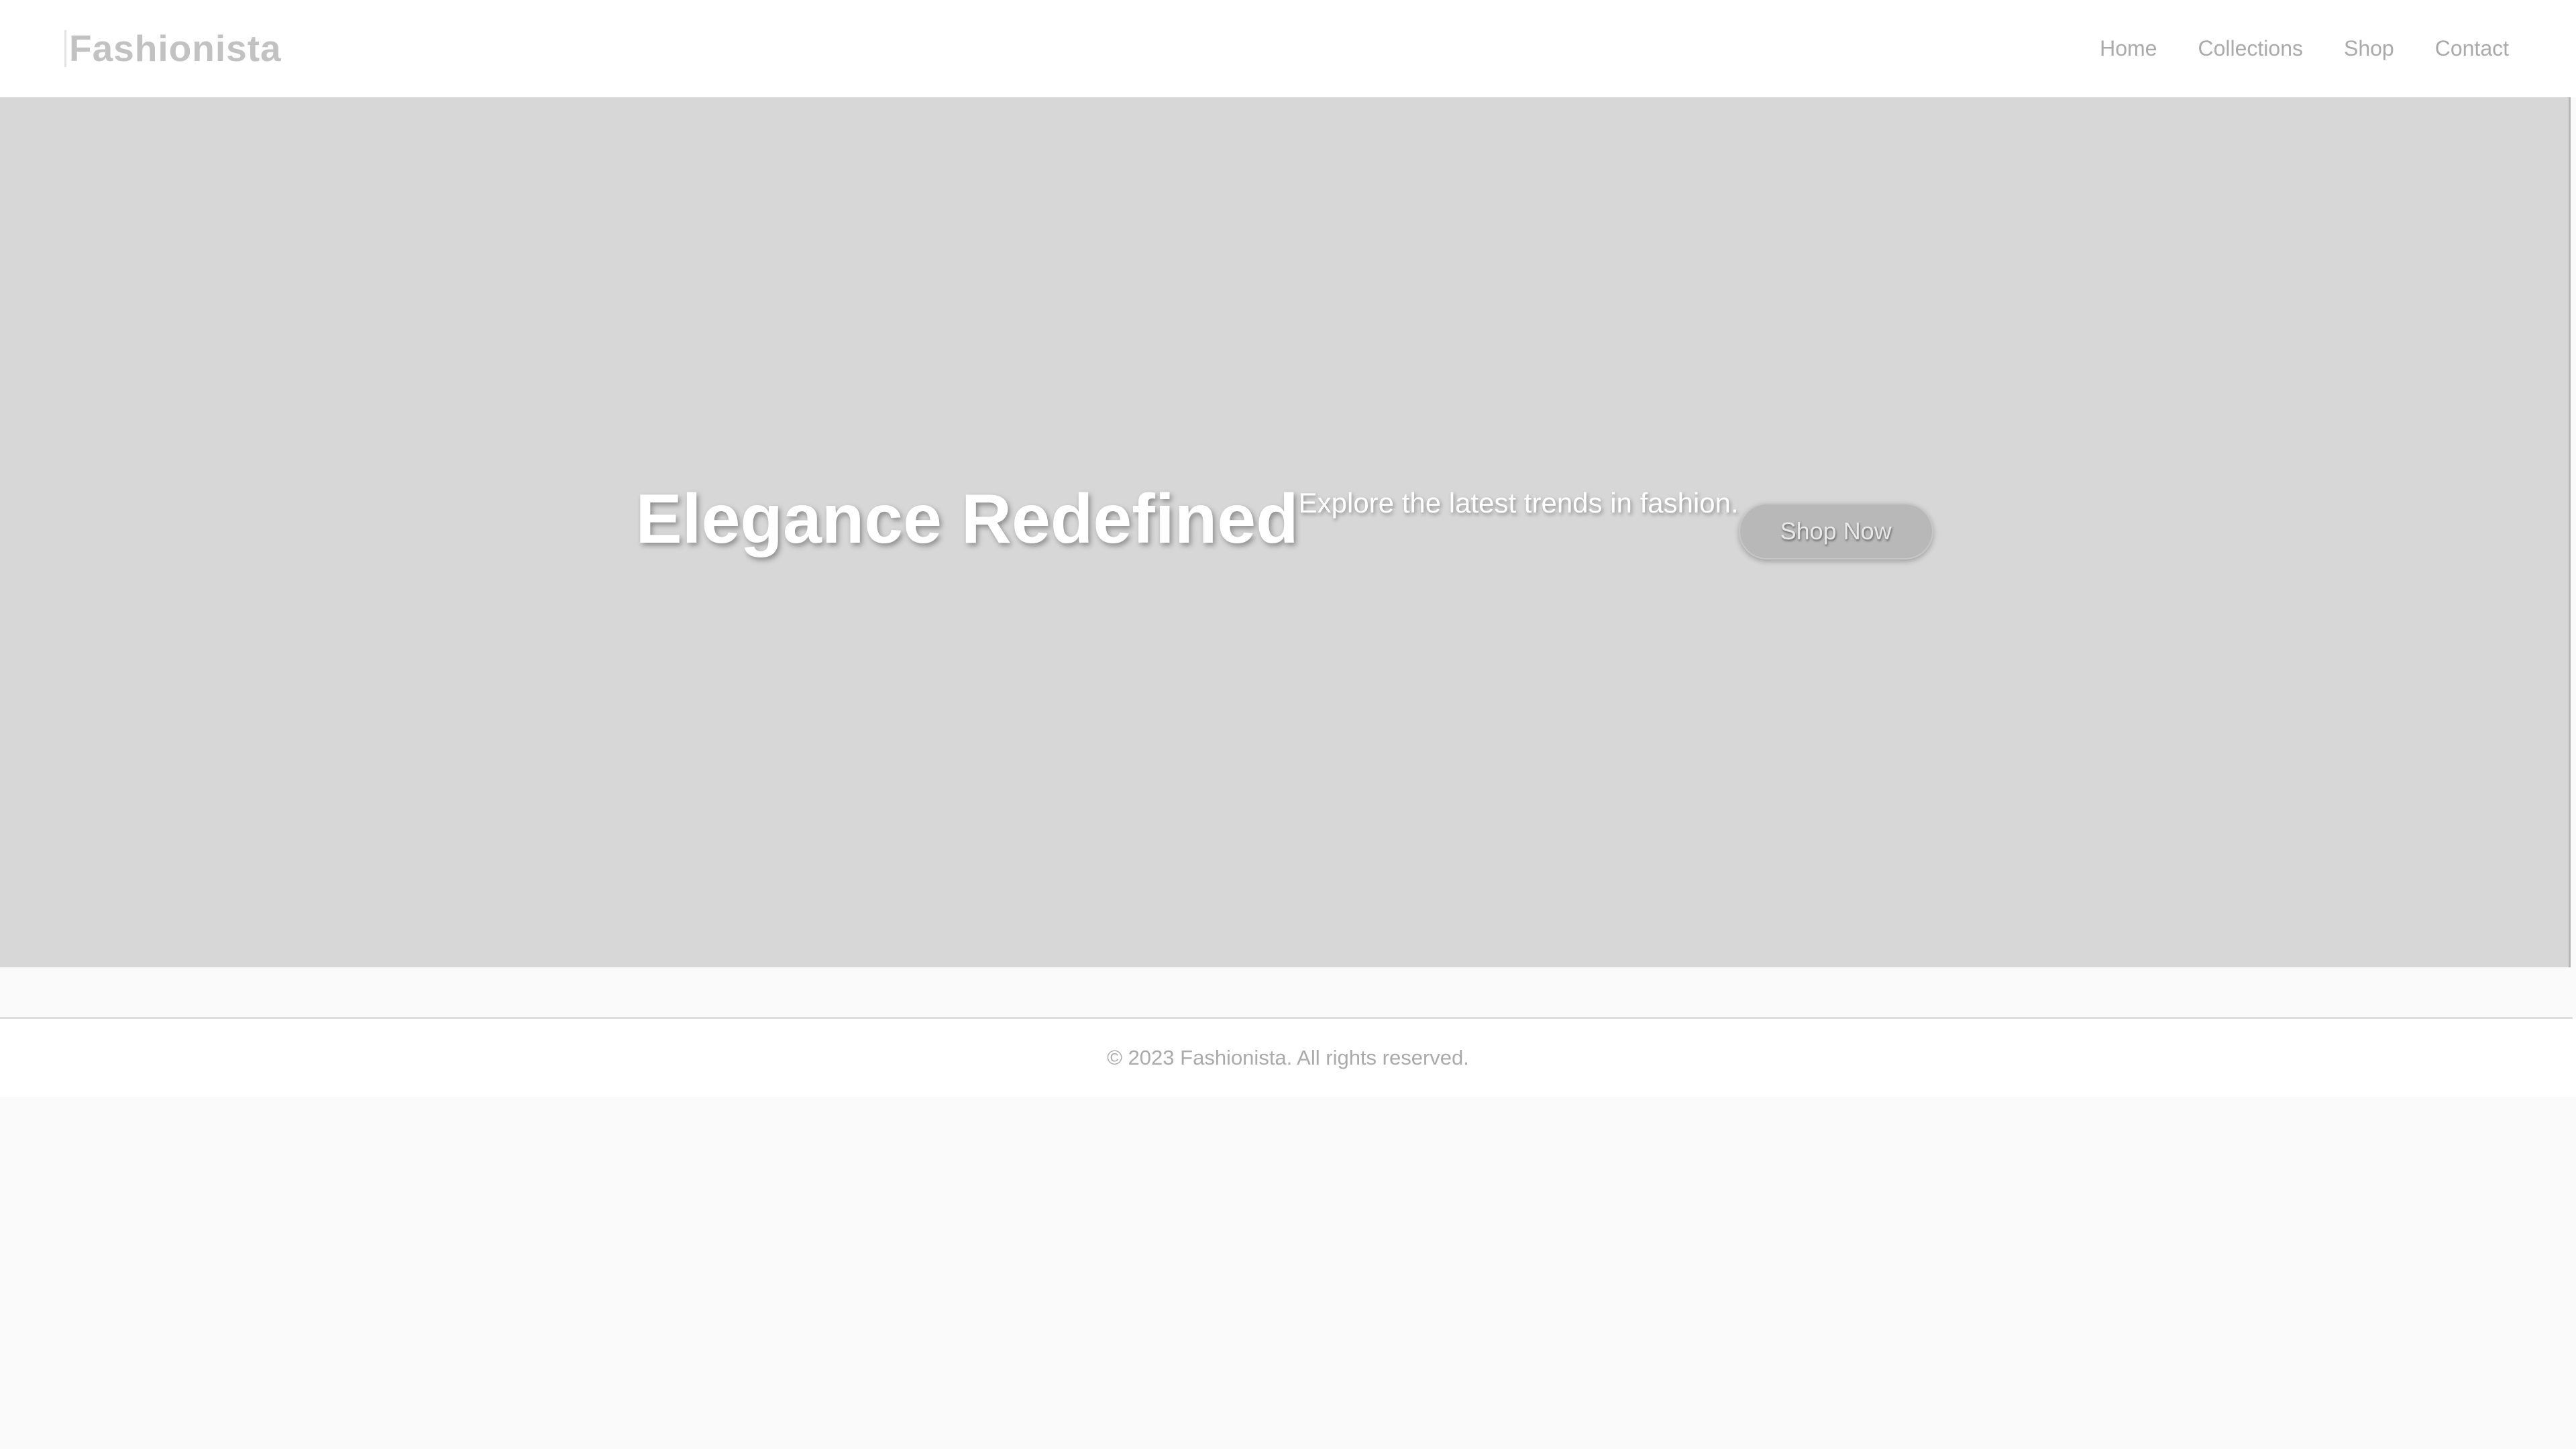  What do you see at coordinates (2472, 48) in the screenshot?
I see `nav-item-contact: Contact` at bounding box center [2472, 48].